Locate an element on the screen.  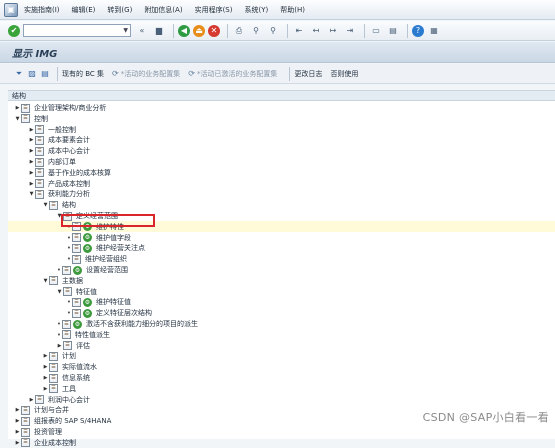
previous-page-icon: ↤ is located at coordinates (316, 31).